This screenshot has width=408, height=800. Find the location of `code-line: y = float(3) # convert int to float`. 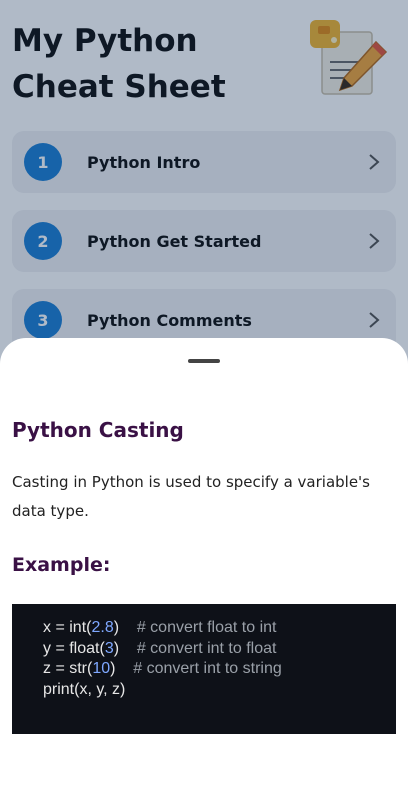

code-line: y = float(3) # convert int to float is located at coordinates (219, 649).